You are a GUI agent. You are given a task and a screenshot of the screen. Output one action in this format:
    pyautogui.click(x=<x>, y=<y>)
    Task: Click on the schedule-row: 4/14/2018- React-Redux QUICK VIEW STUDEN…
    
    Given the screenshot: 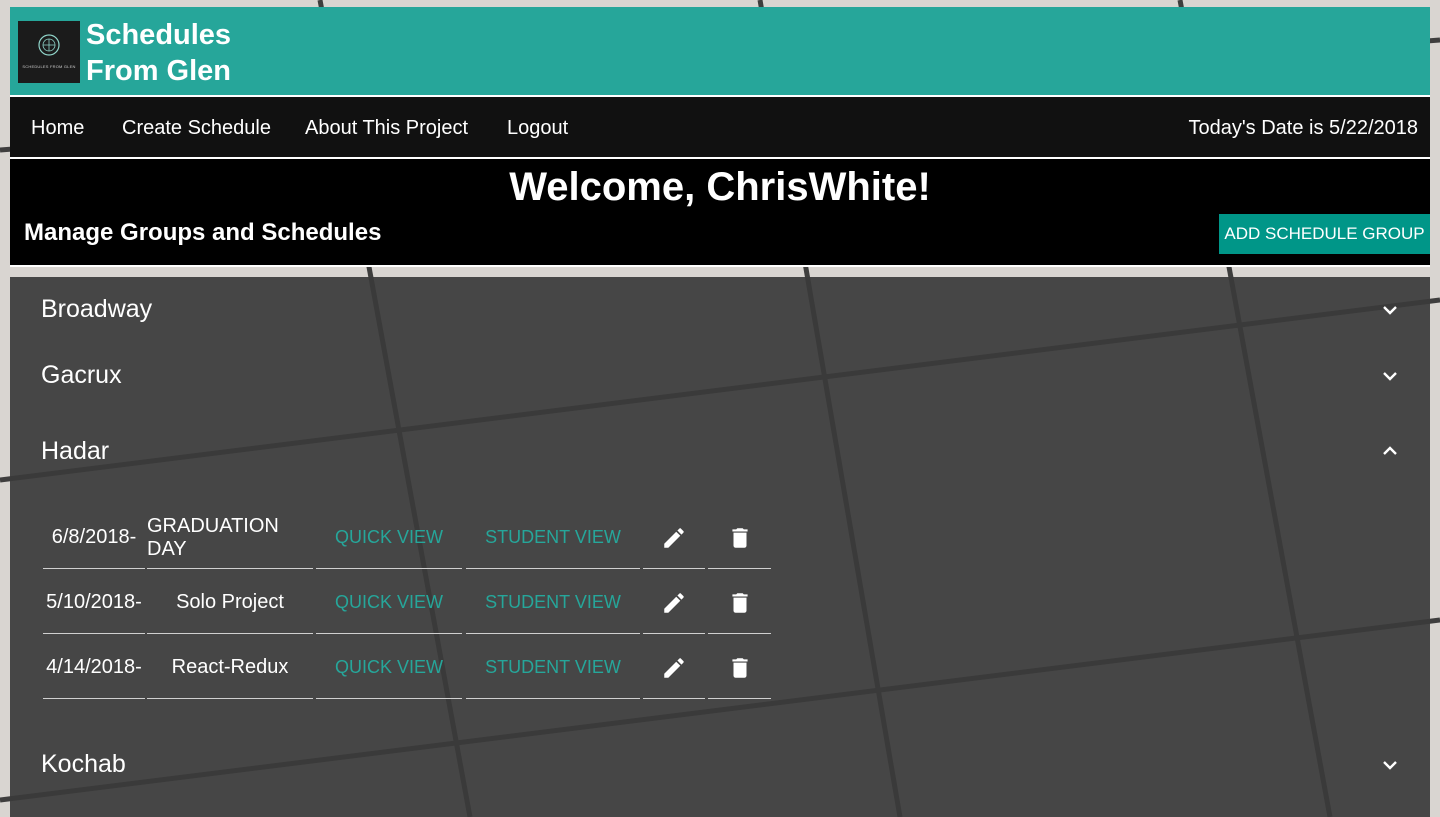 What is the action you would take?
    pyautogui.click(x=406, y=669)
    